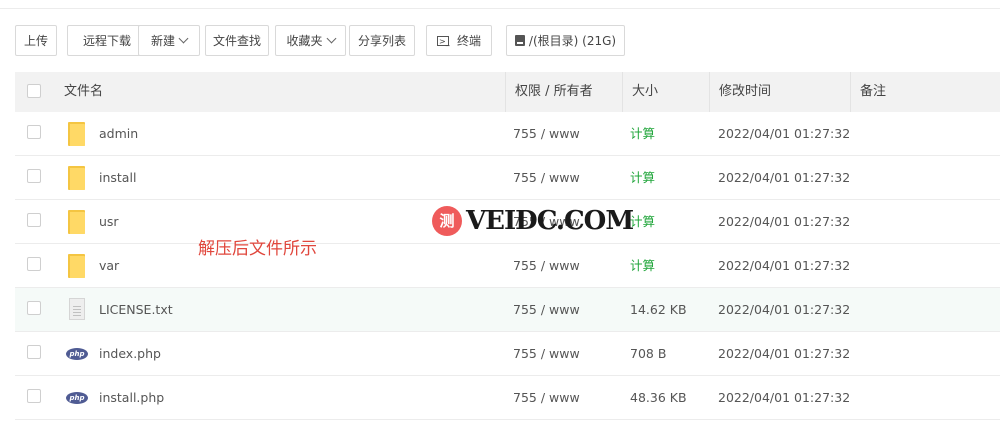  I want to click on column-header-note: 备注, so click(873, 91).